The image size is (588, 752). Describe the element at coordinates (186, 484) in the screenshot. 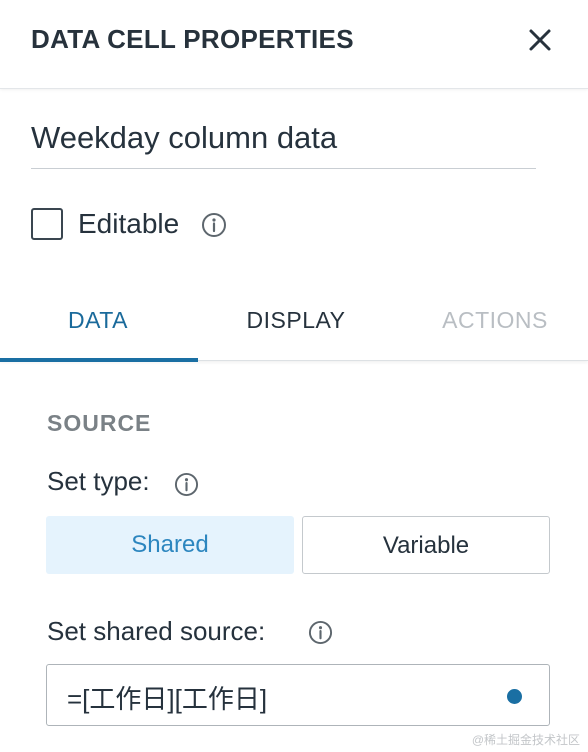

I see `set-type-info-icon` at that location.